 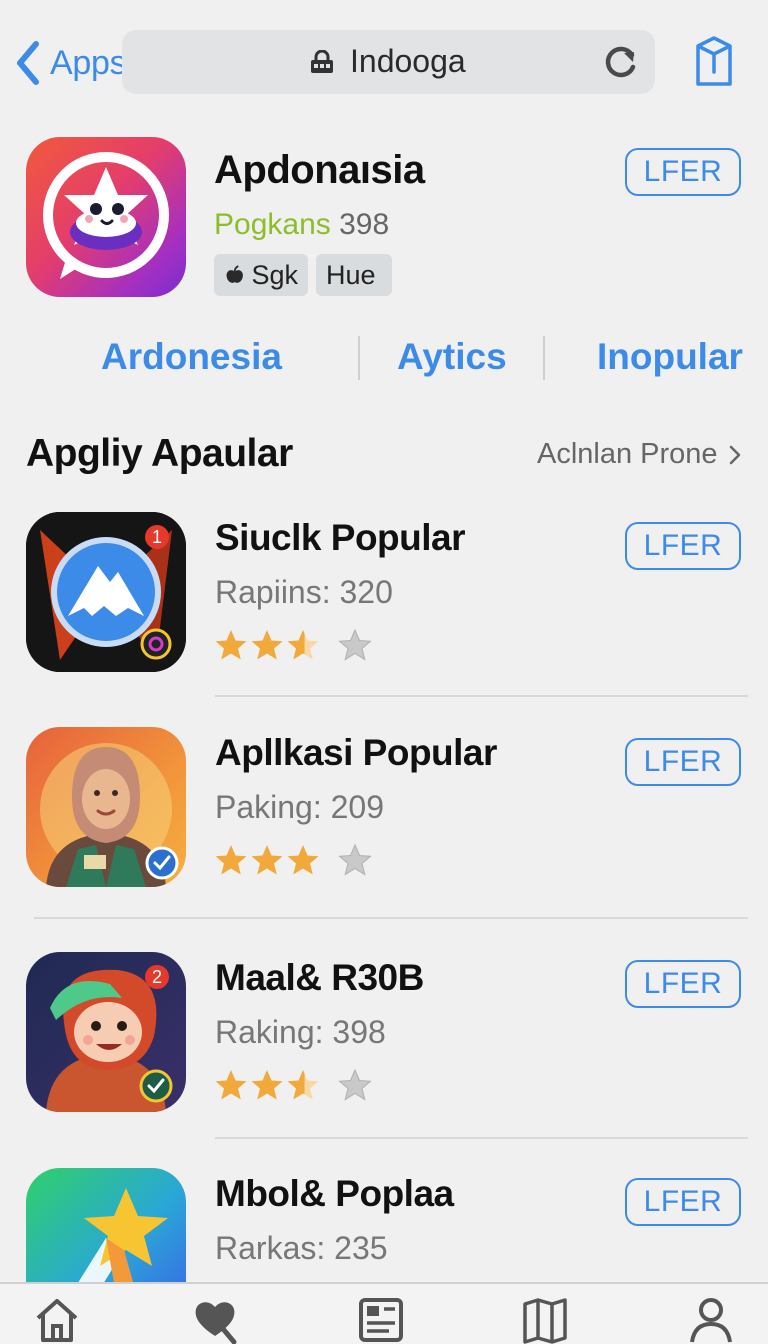 I want to click on see-all-link: Aclnlan Prone, so click(x=639, y=454).